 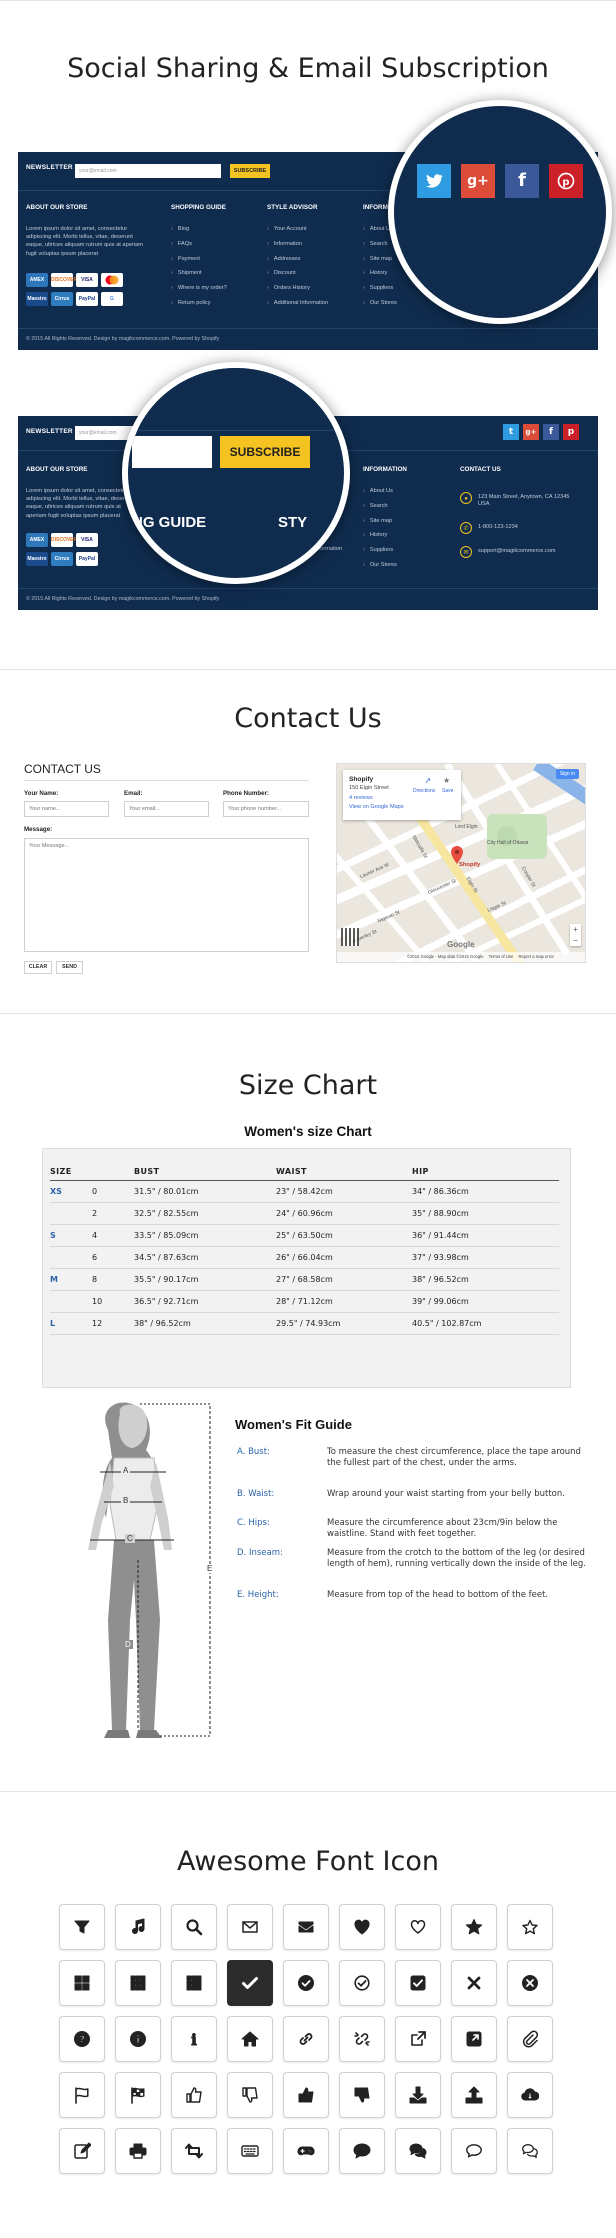 What do you see at coordinates (199, 290) in the screenshot?
I see `footer-link: Where is my order?` at bounding box center [199, 290].